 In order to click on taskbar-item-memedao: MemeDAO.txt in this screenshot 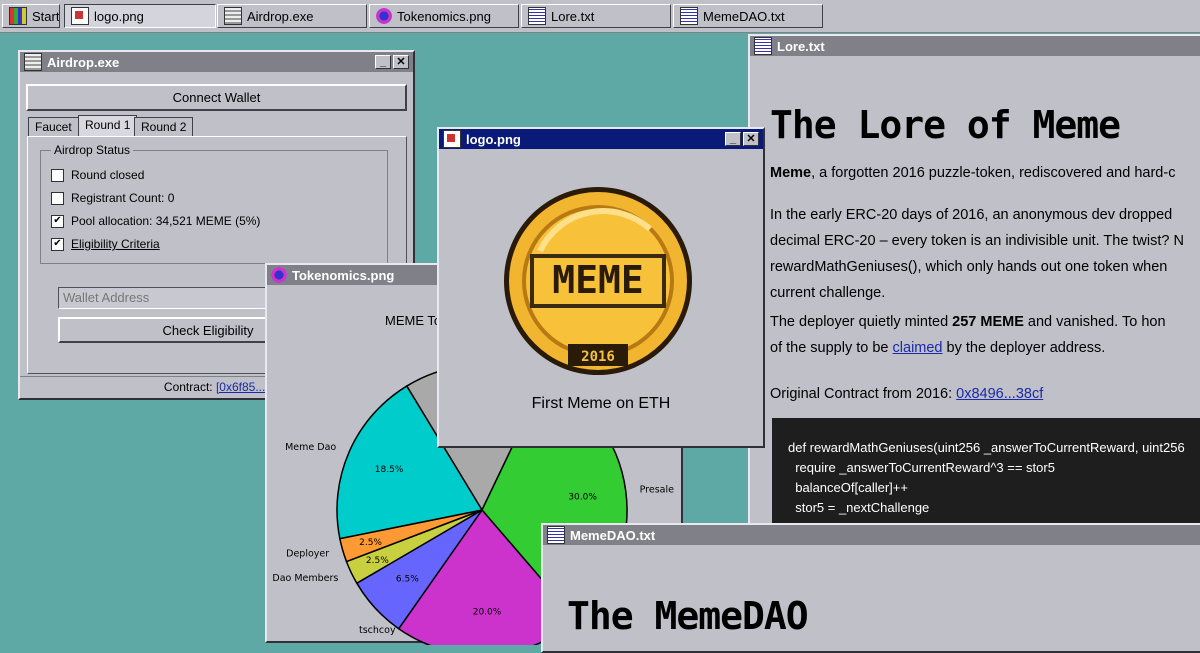, I will do `click(748, 16)`.